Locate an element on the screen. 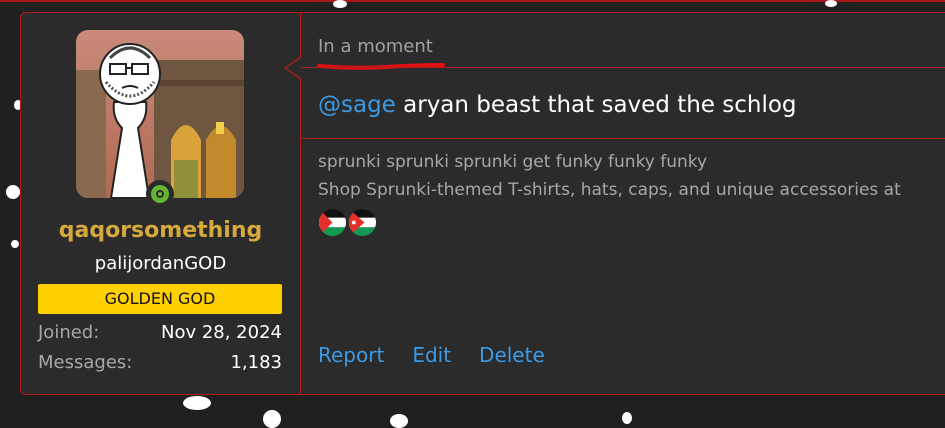  message-body: @sage aryan beast that saved the schlog is located at coordinates (557, 105).